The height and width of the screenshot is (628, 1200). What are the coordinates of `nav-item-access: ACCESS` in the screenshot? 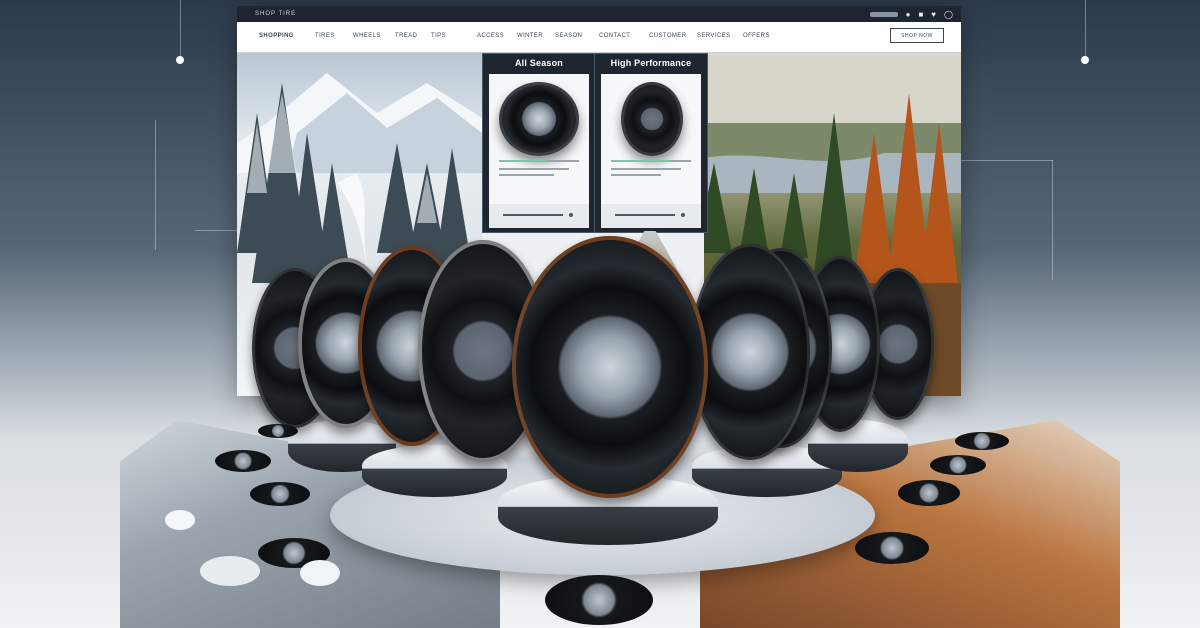 It's located at (490, 36).